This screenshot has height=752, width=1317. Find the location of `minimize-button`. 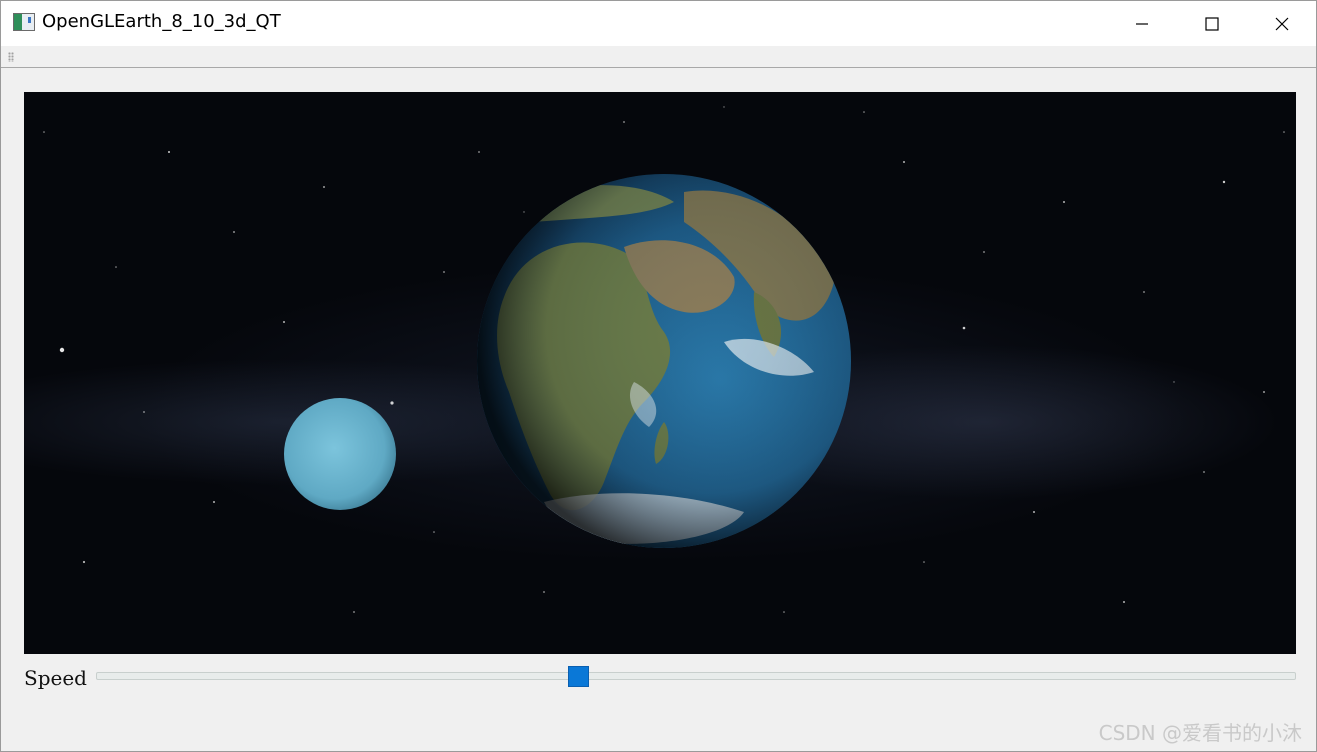

minimize-button is located at coordinates (1142, 23).